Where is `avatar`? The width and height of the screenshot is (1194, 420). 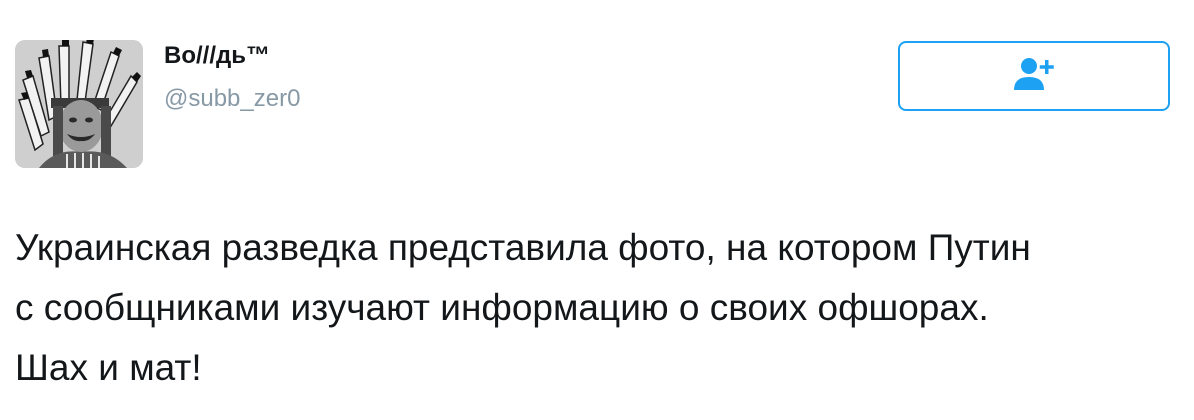 avatar is located at coordinates (79, 104).